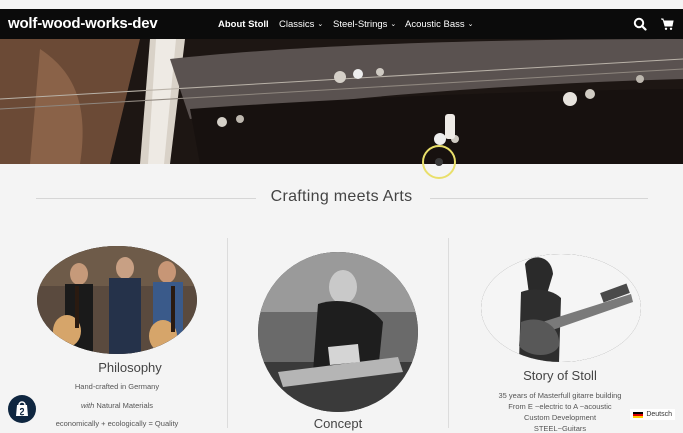 This screenshot has height=433, width=683. I want to click on card-line: economically + ecologically = Quality, so click(117, 423).